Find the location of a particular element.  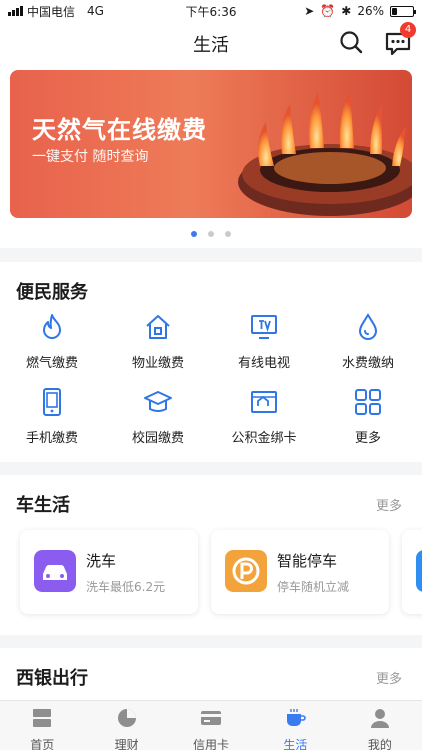

flame-icon is located at coordinates (52, 326).